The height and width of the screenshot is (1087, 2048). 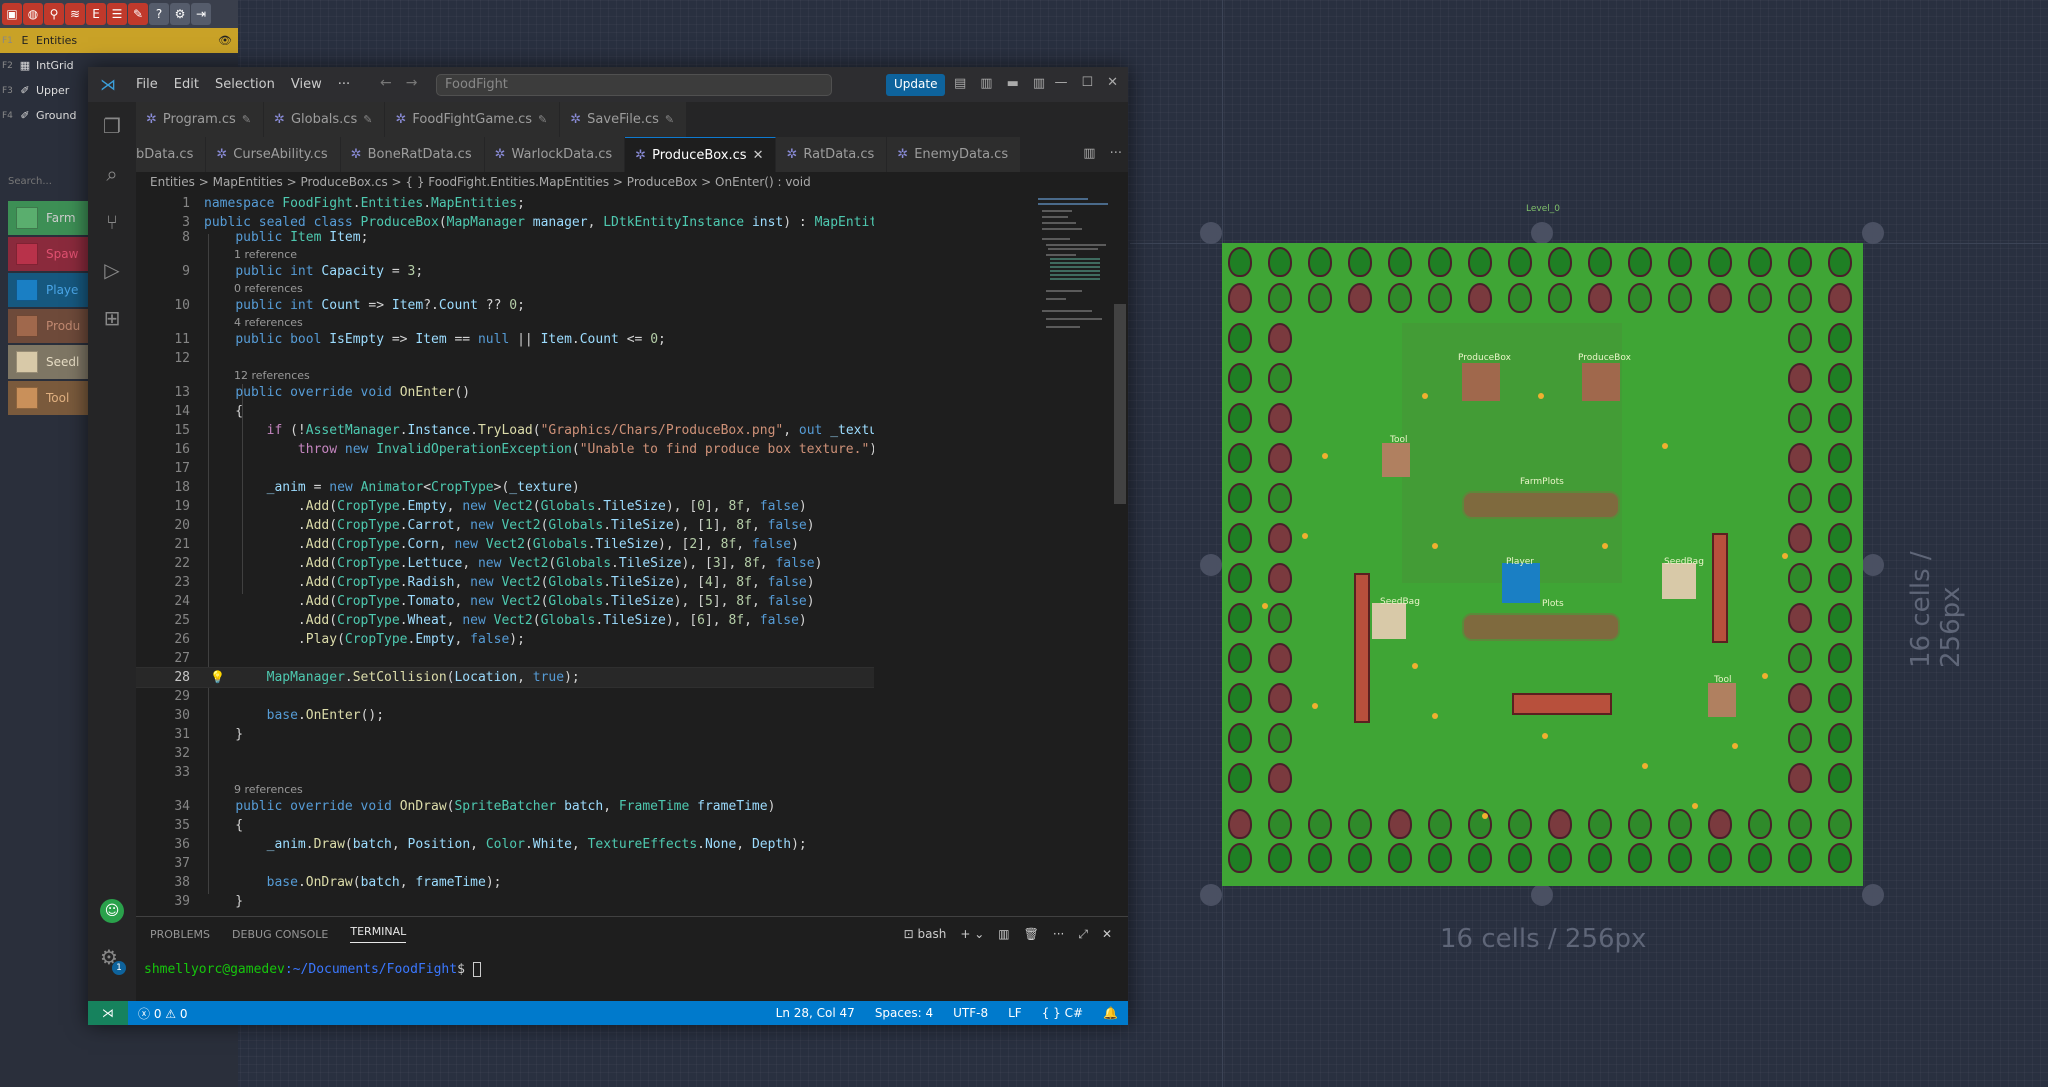 What do you see at coordinates (273, 154) in the screenshot?
I see `tab-curseability: ✲ CurseAbility.cs` at bounding box center [273, 154].